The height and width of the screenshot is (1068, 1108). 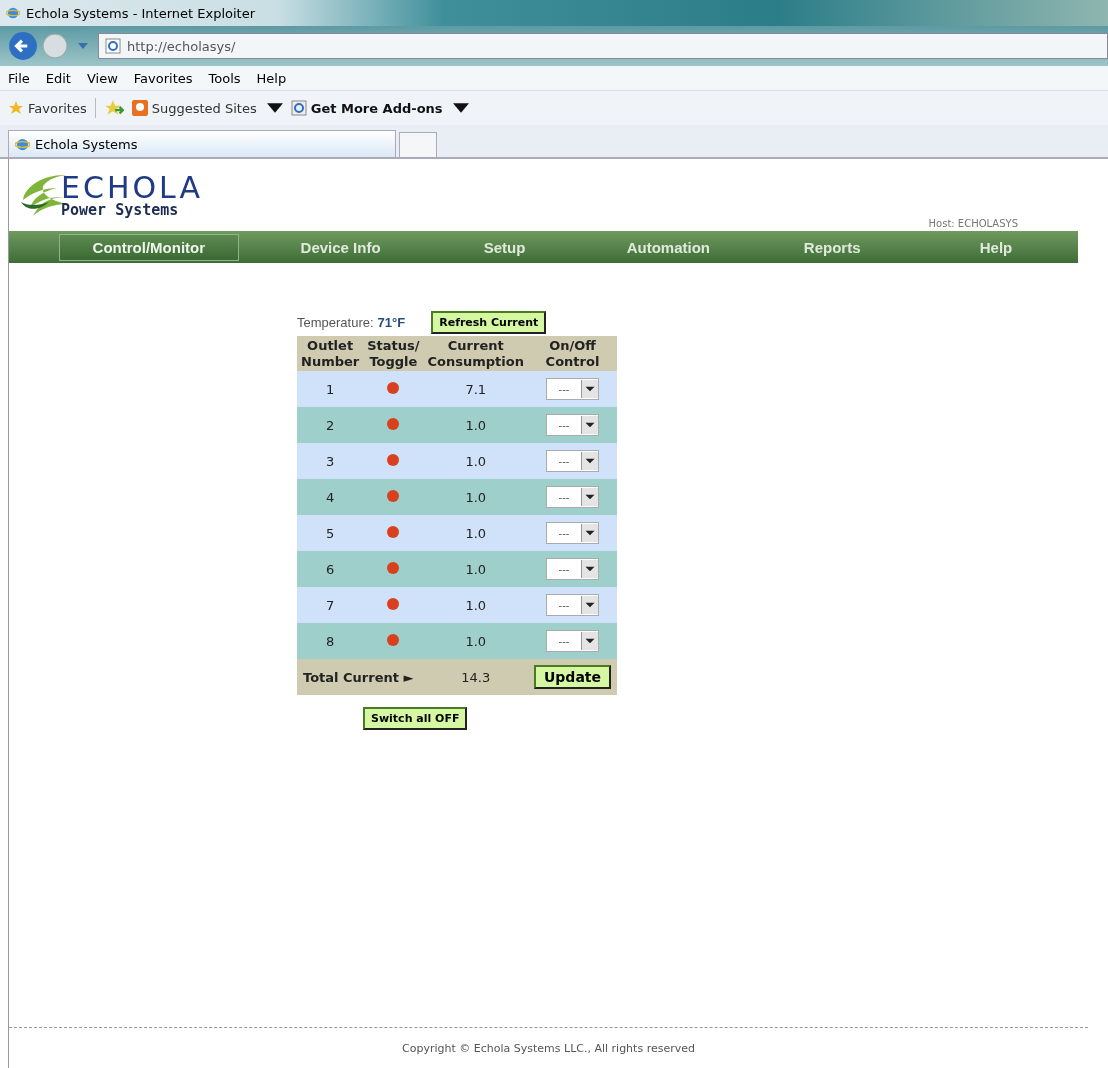 I want to click on table-cell: 5, so click(x=330, y=533).